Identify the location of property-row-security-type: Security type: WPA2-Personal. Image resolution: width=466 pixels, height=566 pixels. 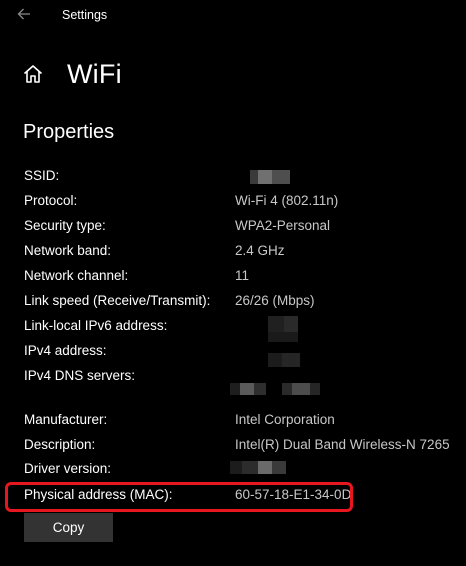
(239, 228).